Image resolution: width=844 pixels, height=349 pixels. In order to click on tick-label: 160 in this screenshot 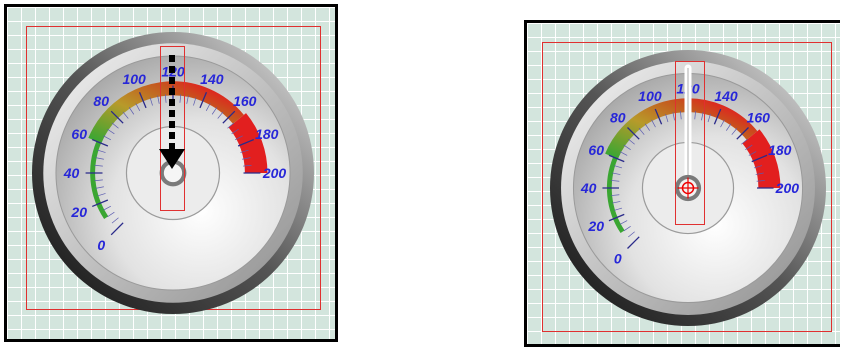, I will do `click(759, 118)`.